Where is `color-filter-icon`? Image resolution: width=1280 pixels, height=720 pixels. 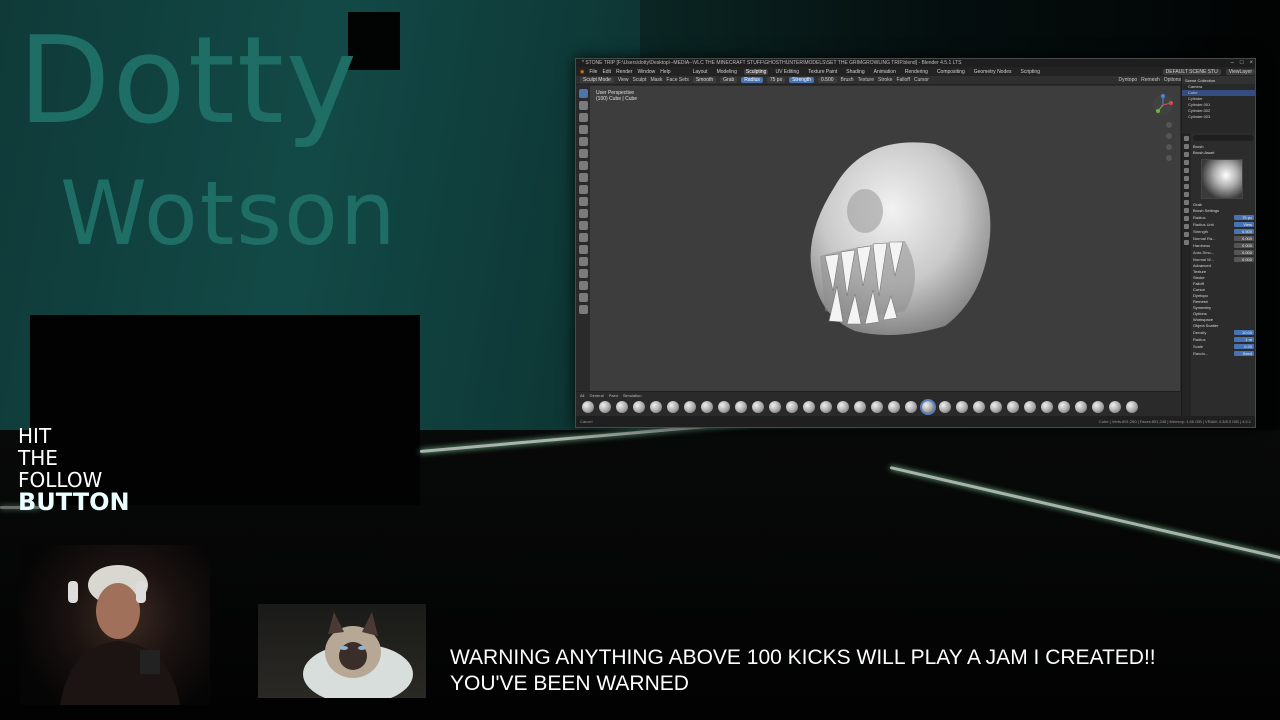
color-filter-icon is located at coordinates (583, 249).